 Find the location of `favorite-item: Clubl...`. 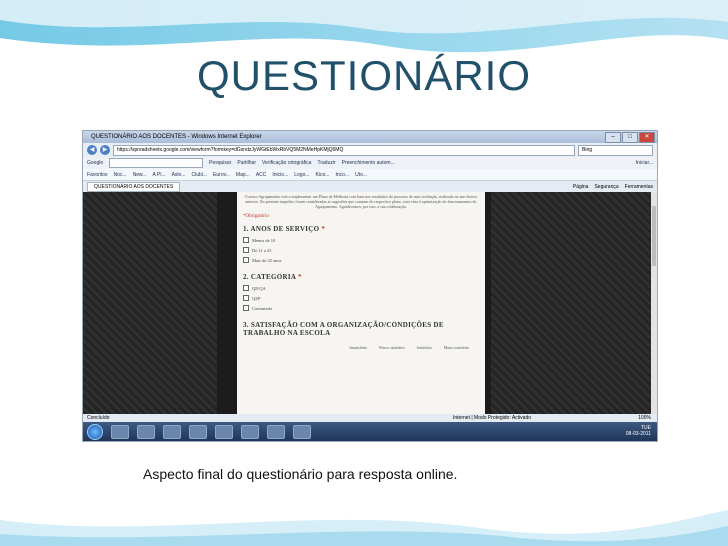

favorite-item: Clubl... is located at coordinates (200, 175).